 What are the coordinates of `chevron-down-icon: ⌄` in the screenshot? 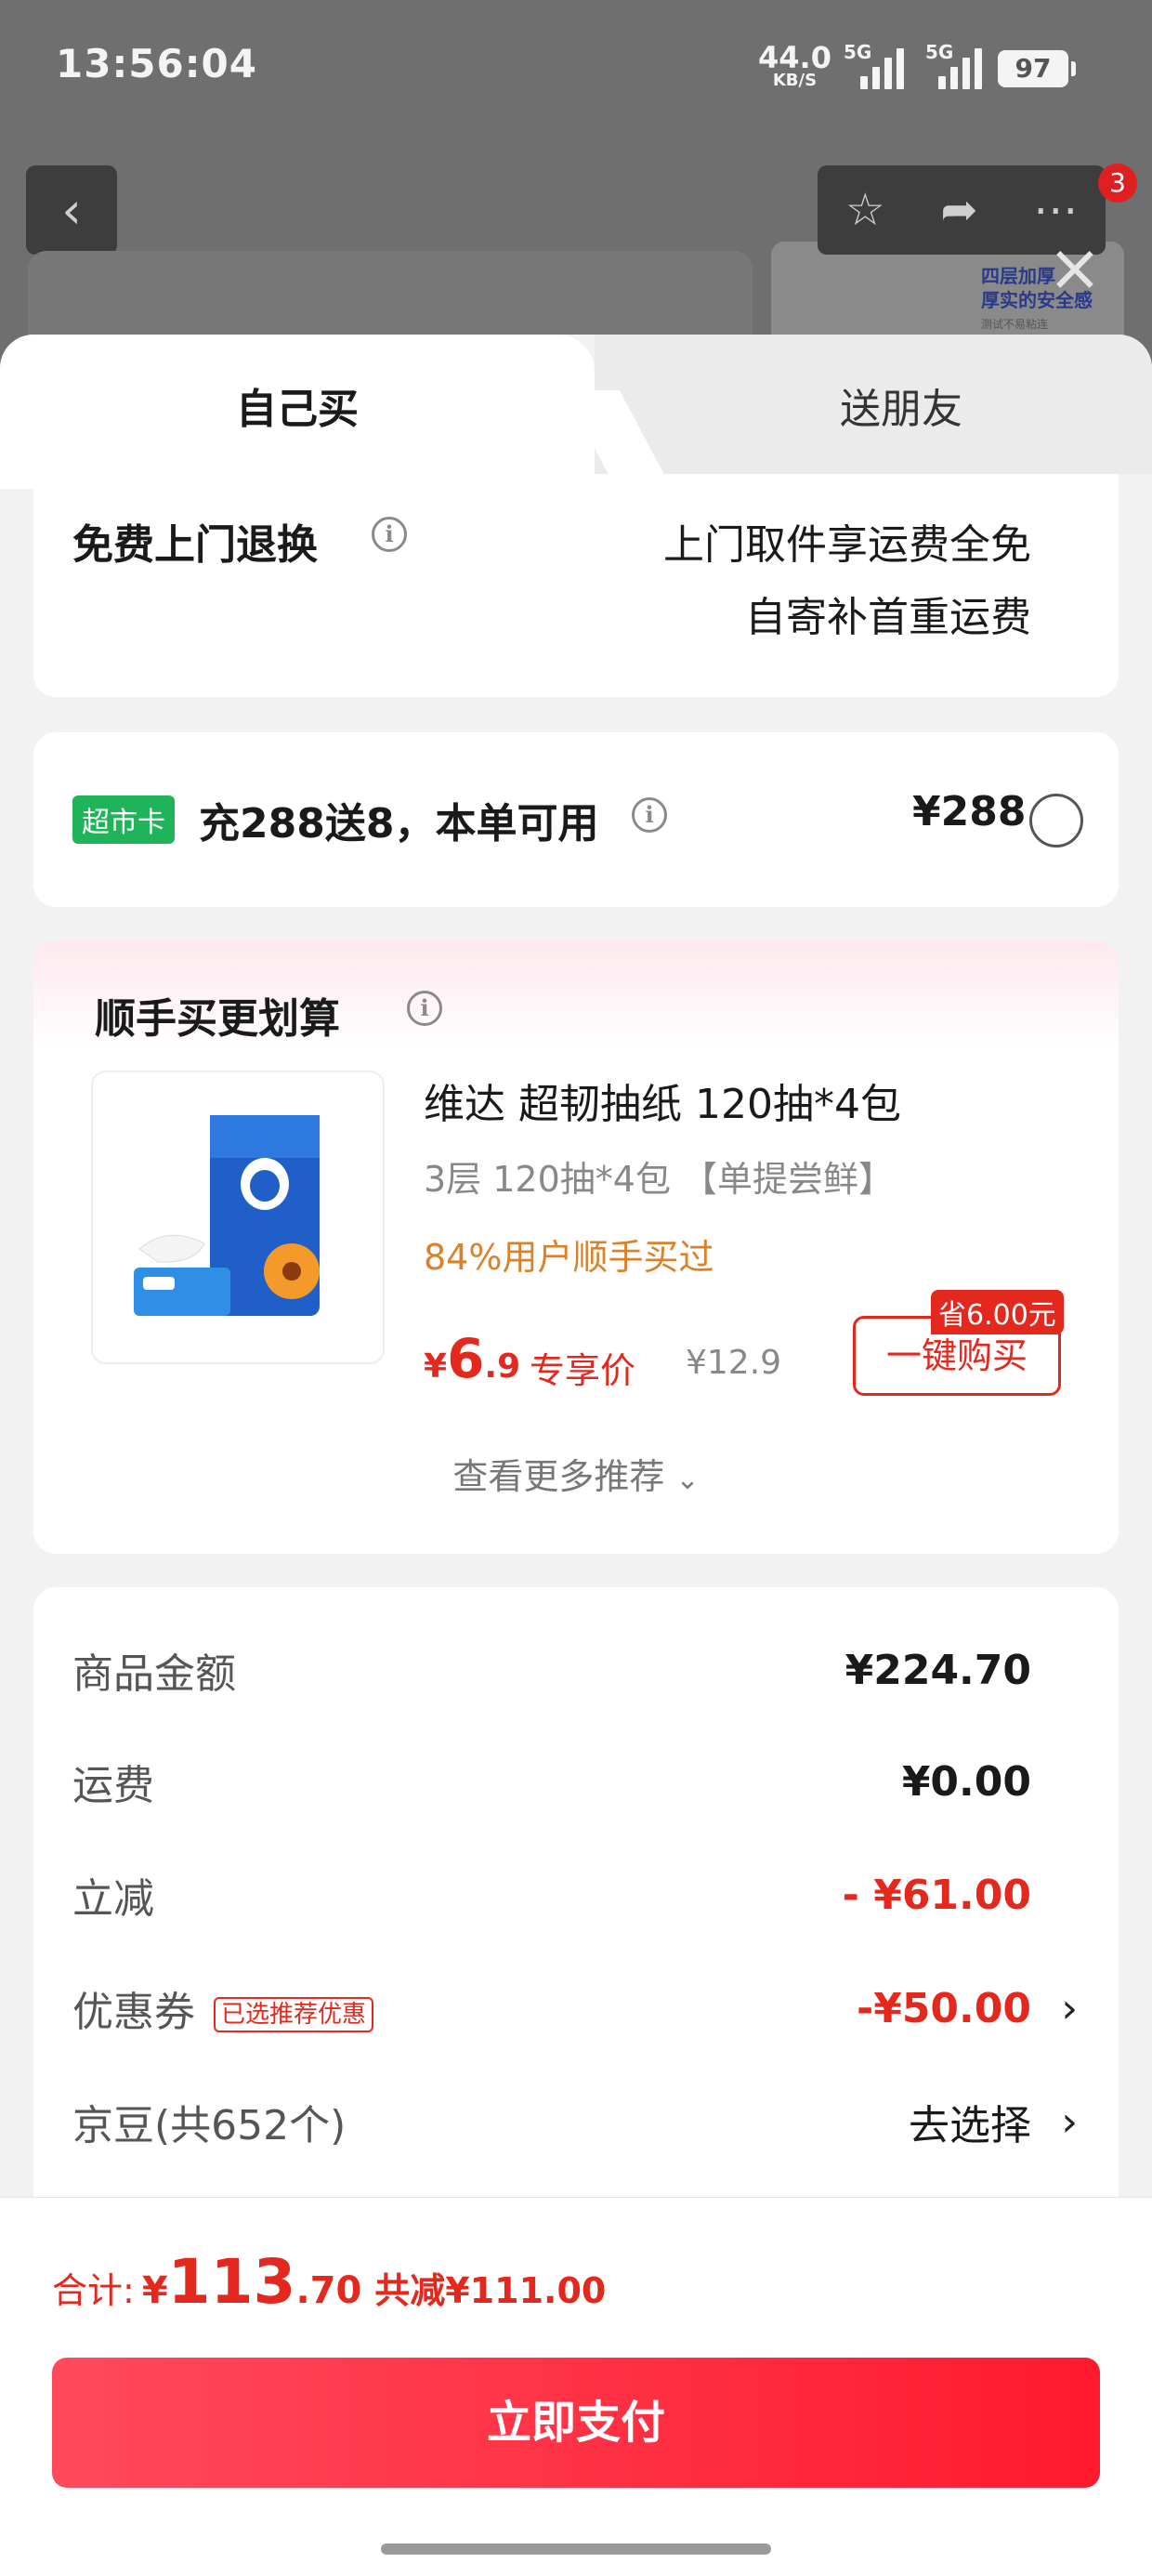 It's located at (687, 1480).